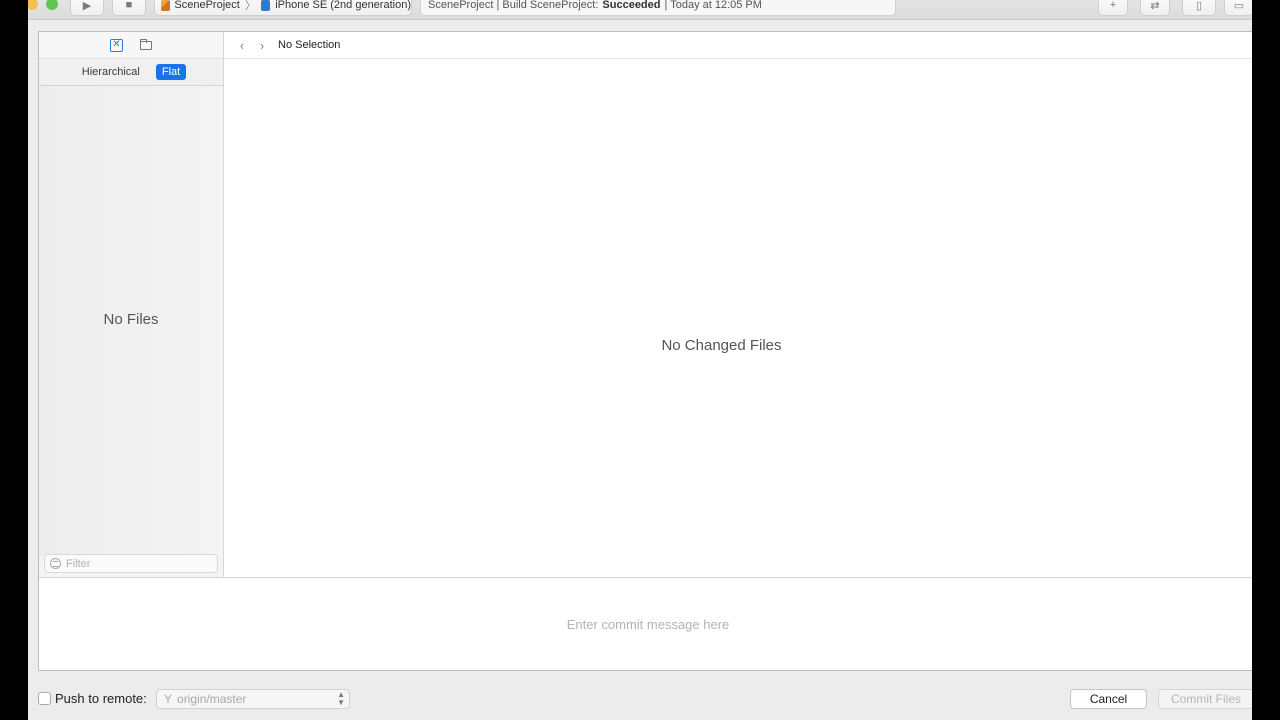  What do you see at coordinates (33, 5) in the screenshot?
I see `minimize-button` at bounding box center [33, 5].